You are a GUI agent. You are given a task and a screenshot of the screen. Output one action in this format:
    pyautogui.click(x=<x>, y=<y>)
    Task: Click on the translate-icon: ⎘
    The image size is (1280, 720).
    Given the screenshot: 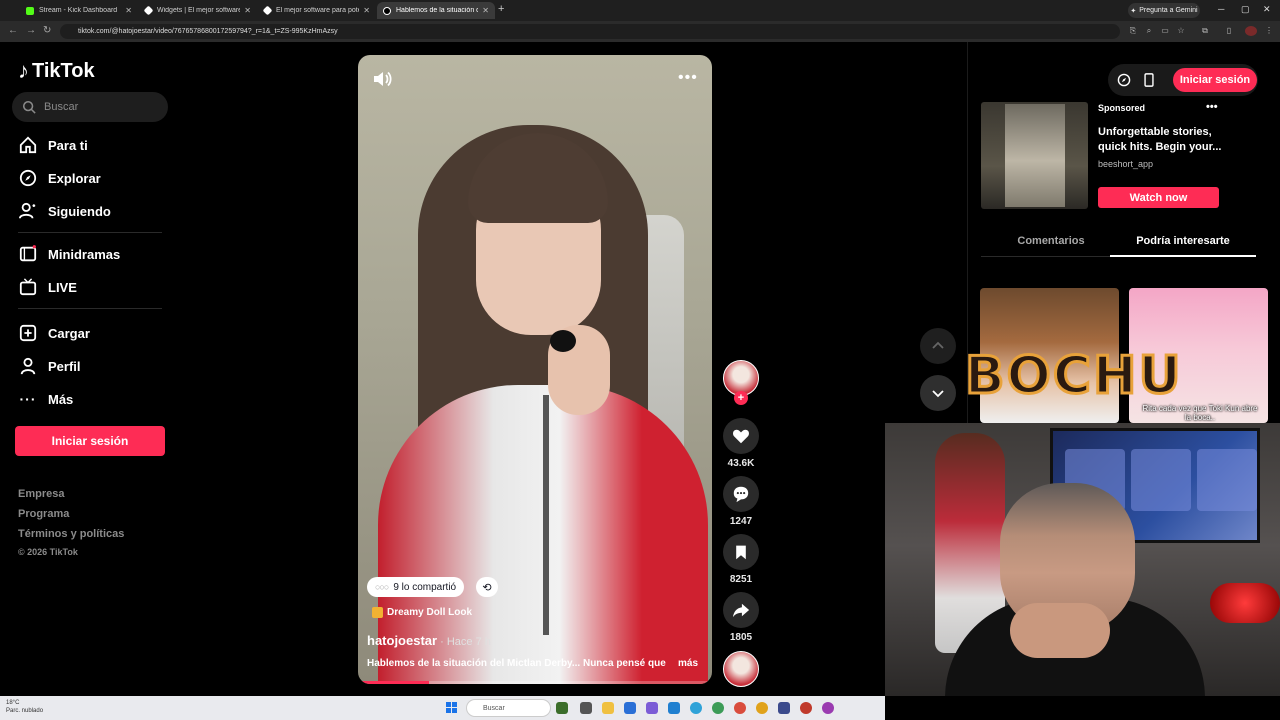 What is the action you would take?
    pyautogui.click(x=1133, y=31)
    